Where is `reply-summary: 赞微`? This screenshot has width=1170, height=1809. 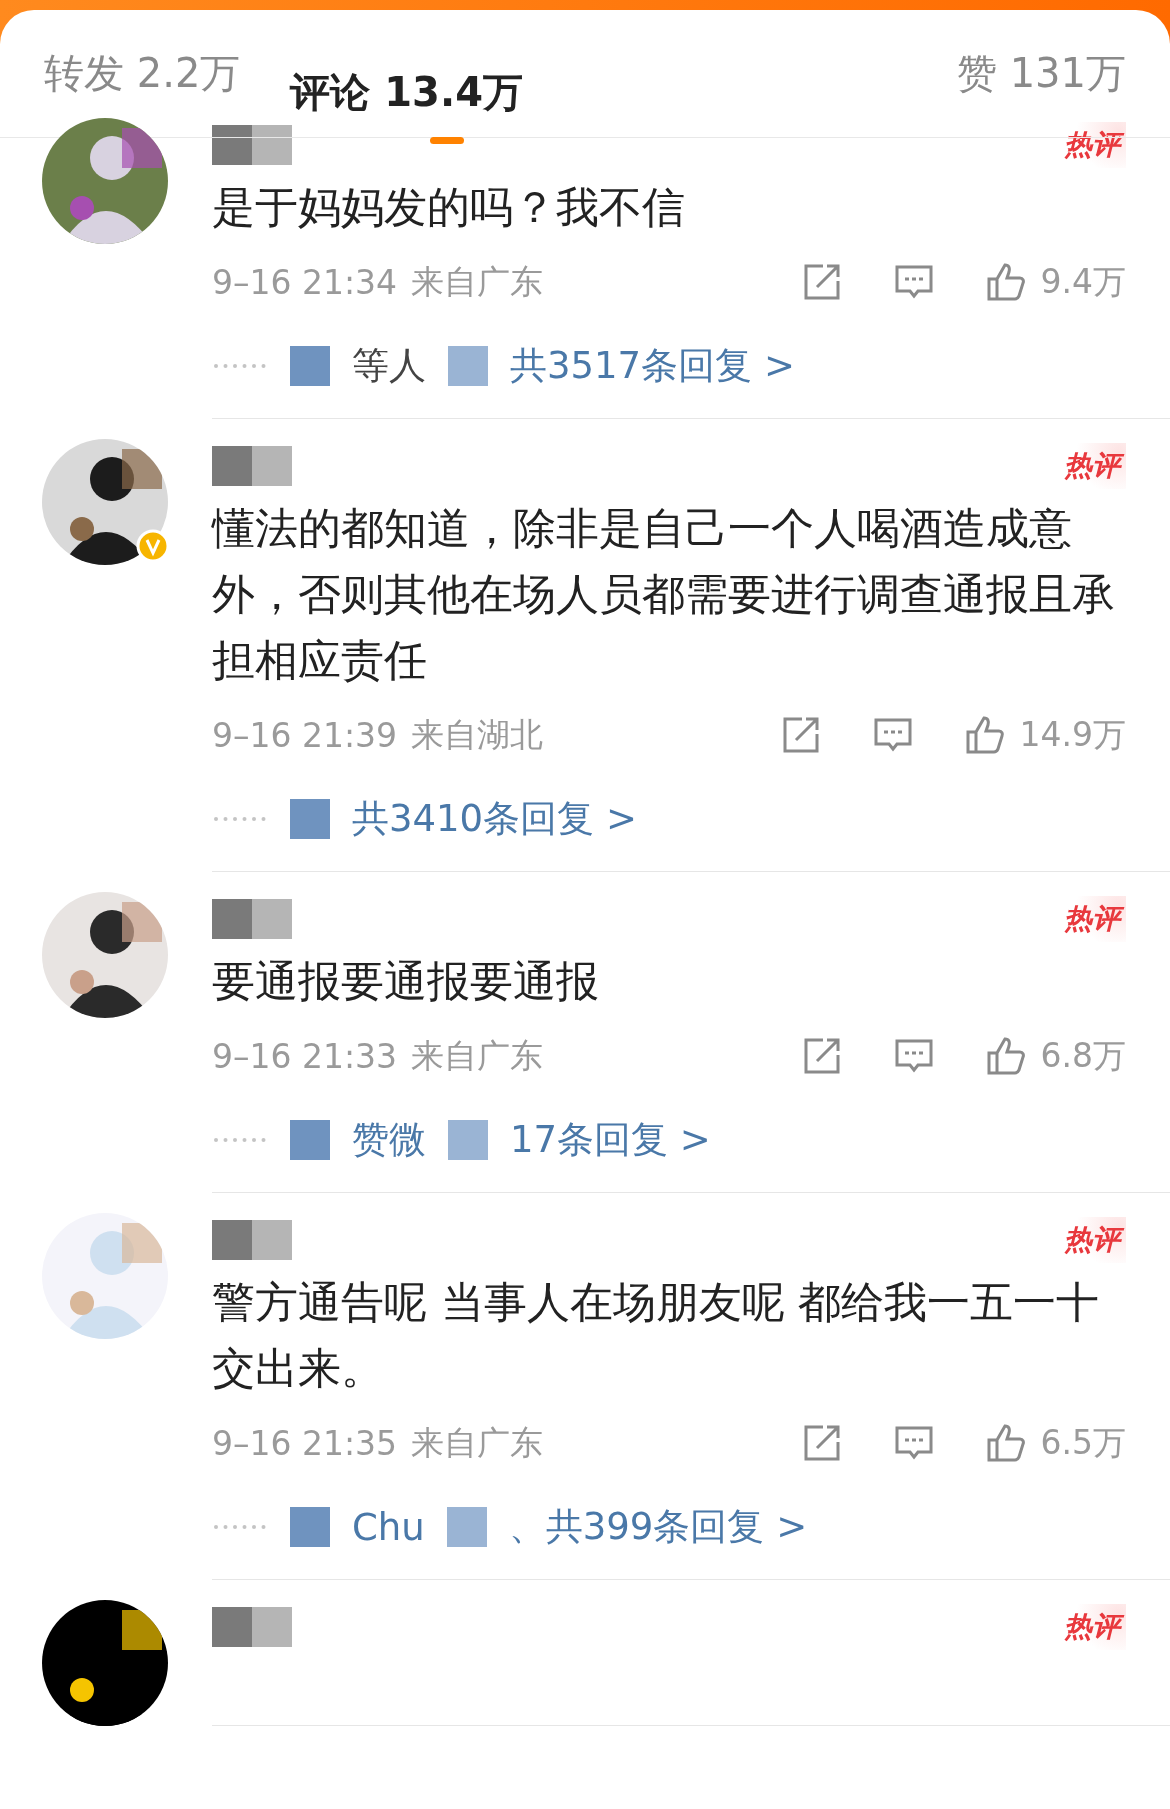
reply-summary: 赞微 is located at coordinates (389, 1140).